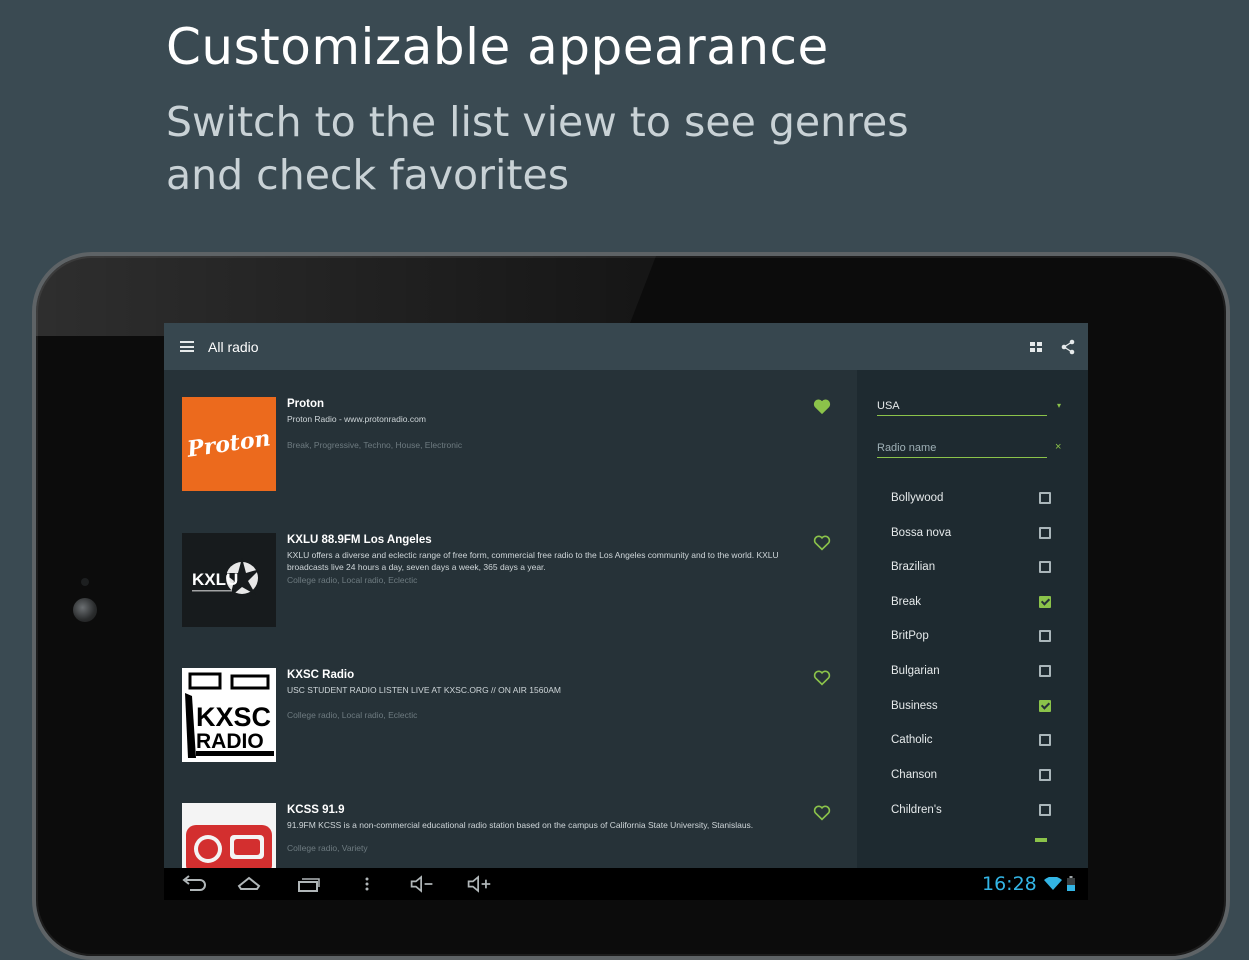 The image size is (1249, 960). I want to click on genre-filter-item: Children's, so click(971, 810).